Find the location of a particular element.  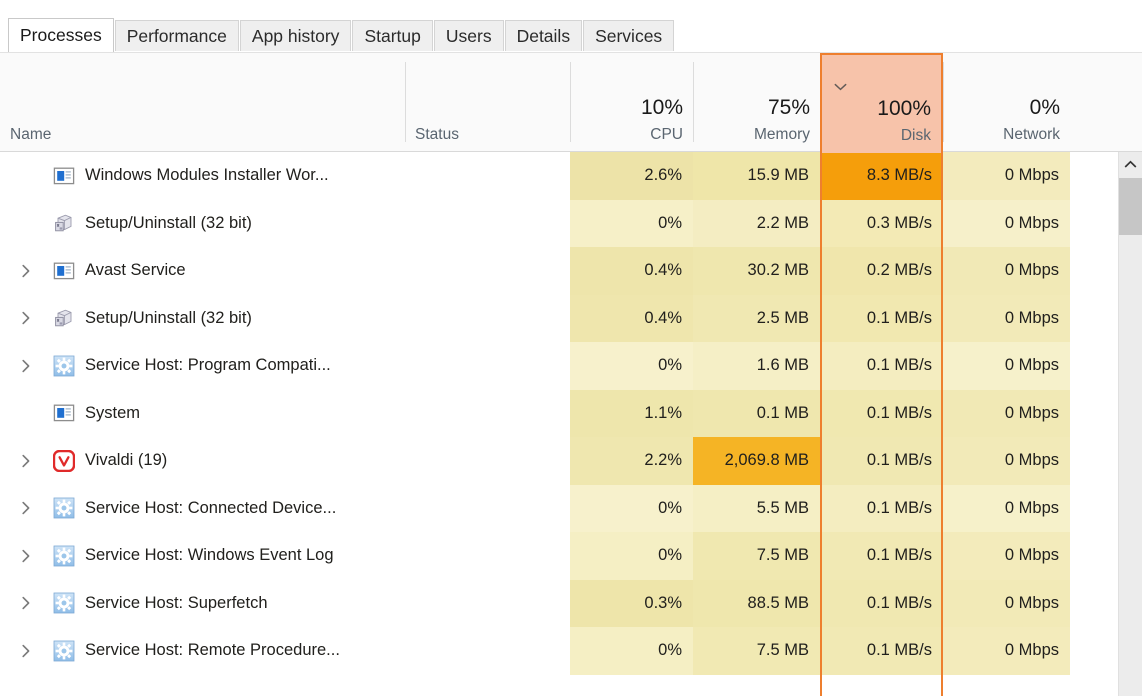

tab-details: Details is located at coordinates (543, 36).